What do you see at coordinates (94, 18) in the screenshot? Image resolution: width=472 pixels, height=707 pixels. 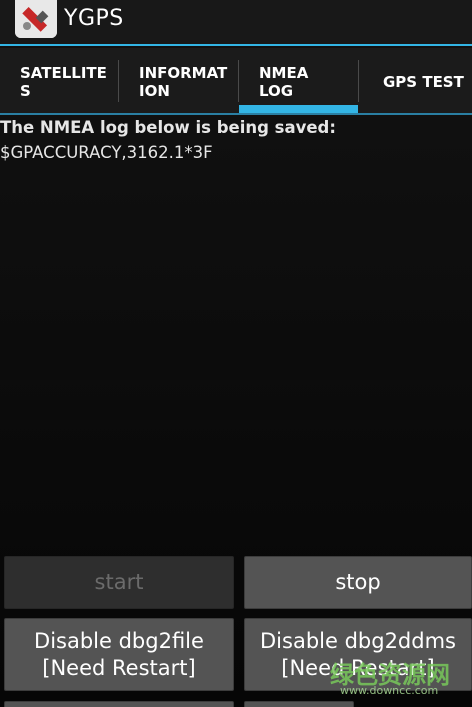 I see `app-title: YGPS` at bounding box center [94, 18].